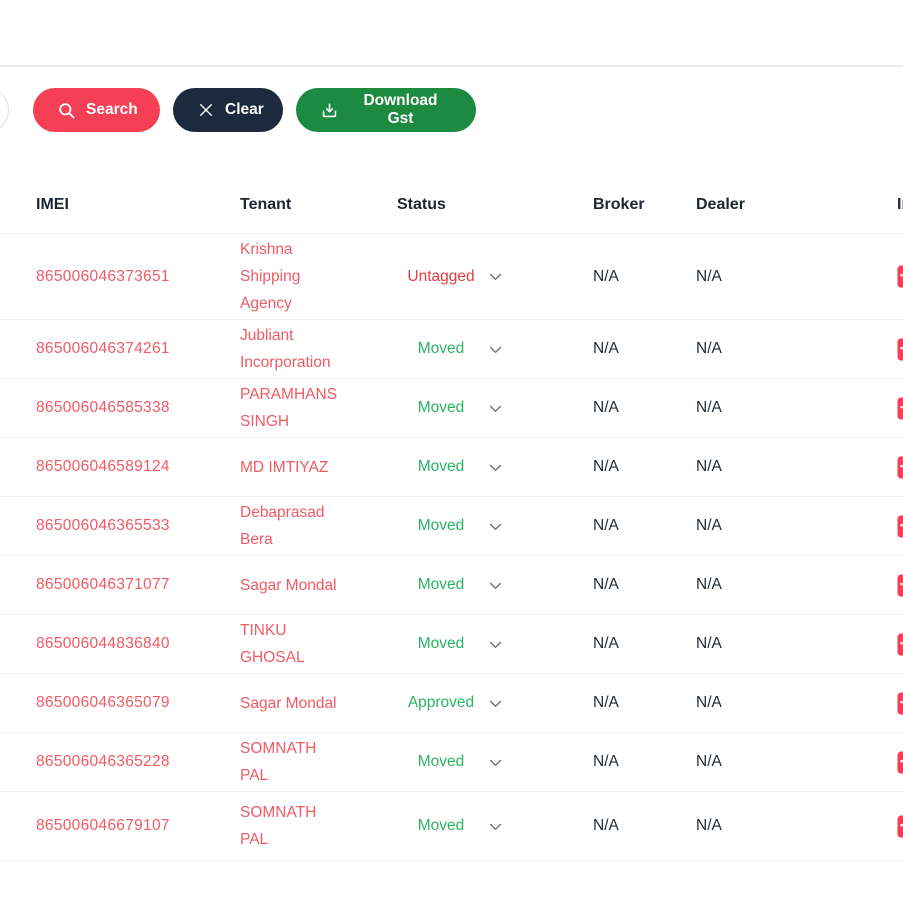 This screenshot has height=903, width=903. Describe the element at coordinates (96, 110) in the screenshot. I see `search-button: Search` at that location.